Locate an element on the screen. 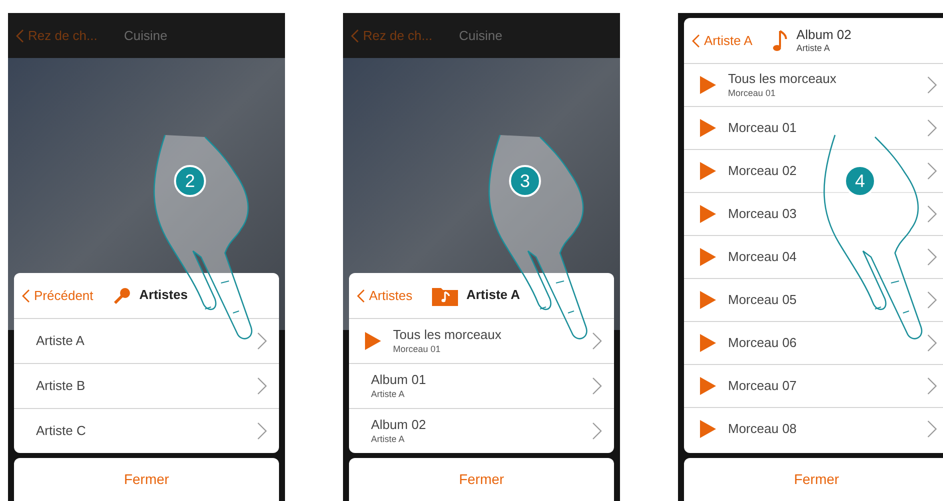  list-item: Morceau 07 is located at coordinates (813, 385).